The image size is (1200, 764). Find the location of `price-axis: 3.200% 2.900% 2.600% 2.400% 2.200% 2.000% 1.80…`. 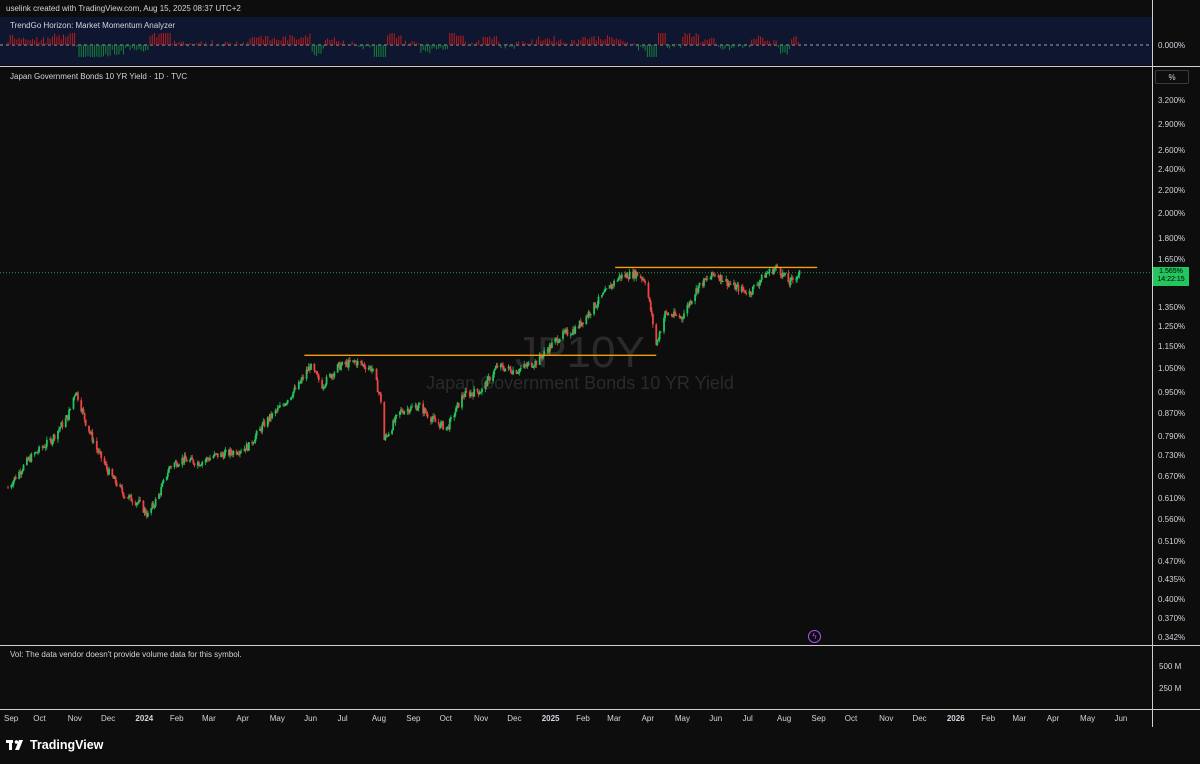

price-axis: 3.200% 2.900% 2.600% 2.400% 2.200% 2.000% 1.80… is located at coordinates (1176, 356).